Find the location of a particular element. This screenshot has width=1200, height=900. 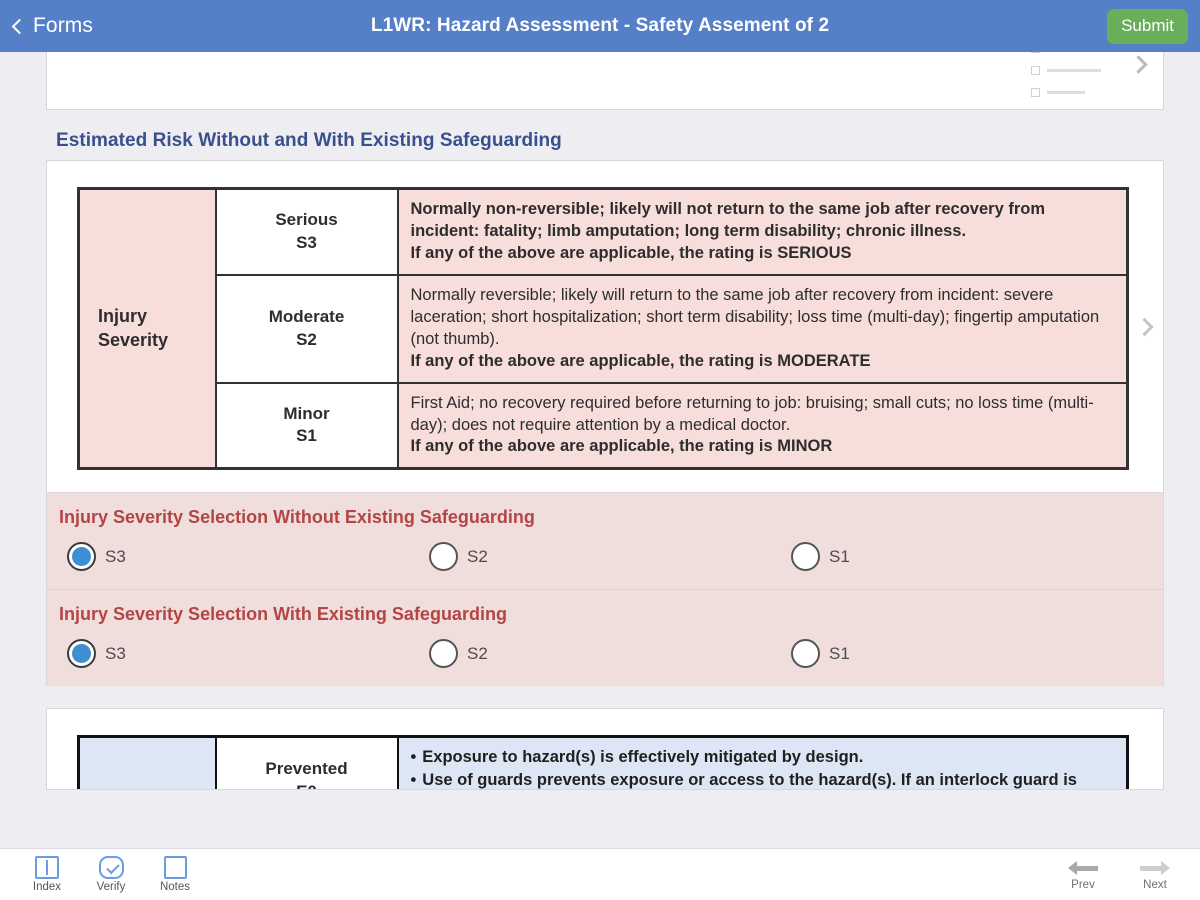

prev-label: Prev is located at coordinates (1083, 884).